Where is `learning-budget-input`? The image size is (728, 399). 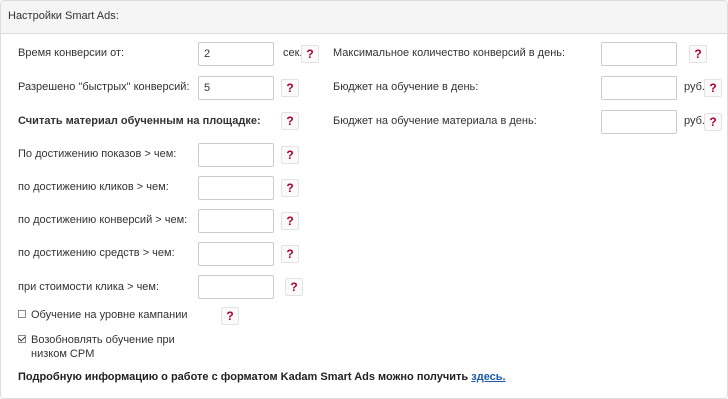
learning-budget-input is located at coordinates (639, 88).